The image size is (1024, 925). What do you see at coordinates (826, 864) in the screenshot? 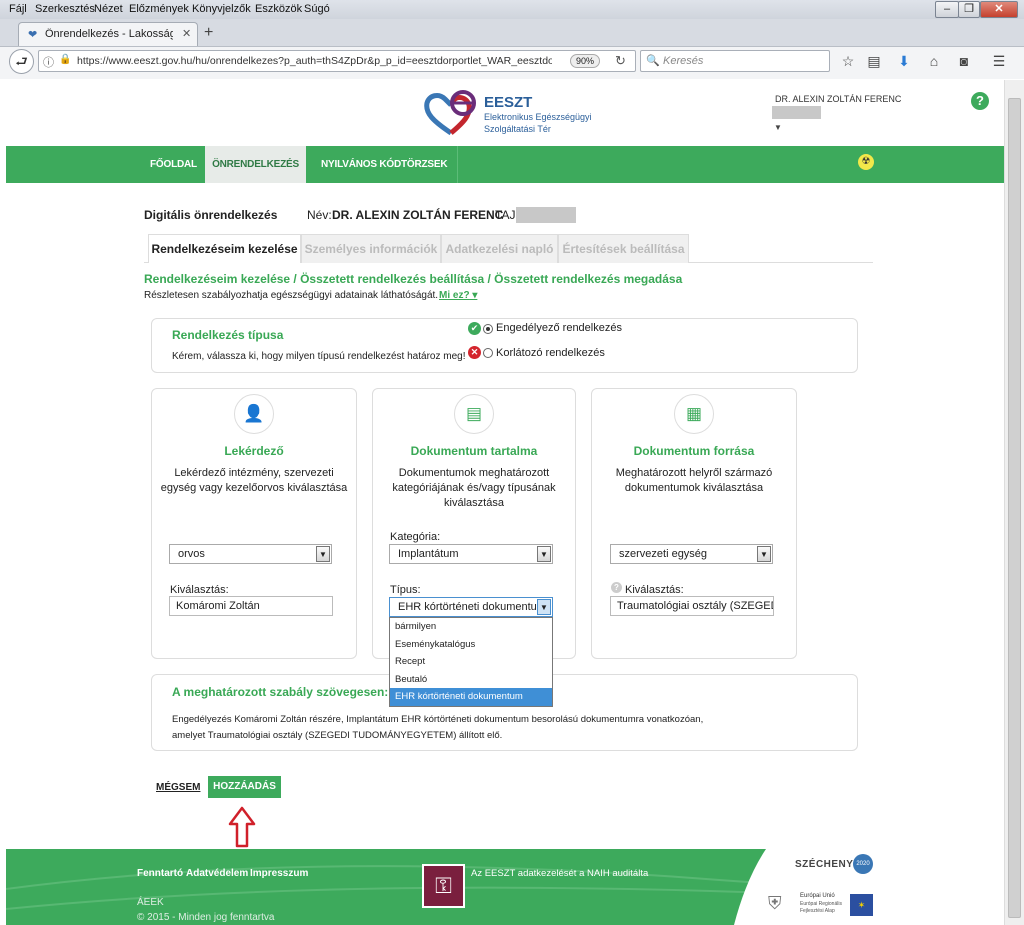
I see `szechenyi-label: SZÉCHENYI` at bounding box center [826, 864].